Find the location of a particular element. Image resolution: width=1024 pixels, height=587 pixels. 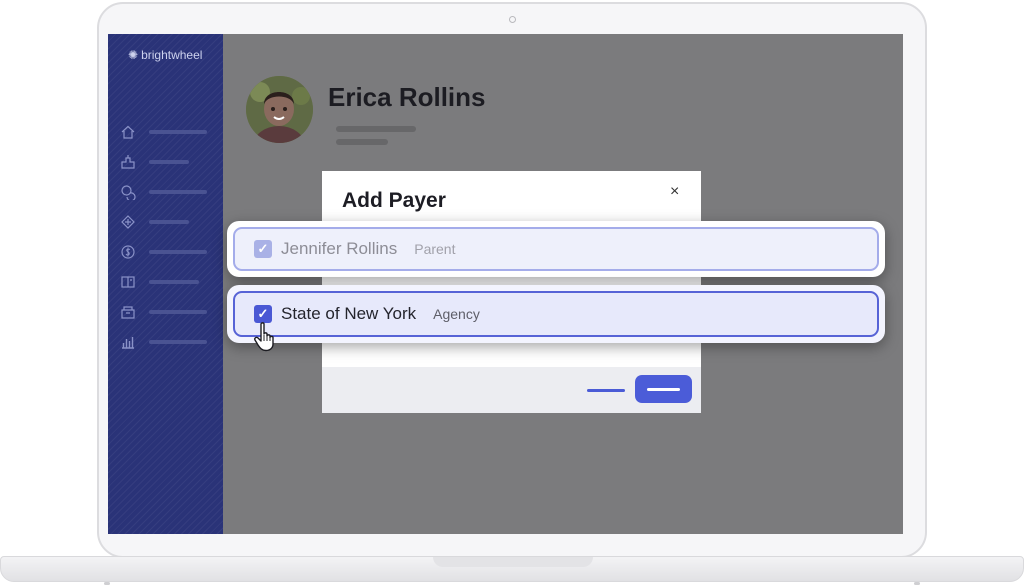

sidebar-item-home is located at coordinates (167, 132).